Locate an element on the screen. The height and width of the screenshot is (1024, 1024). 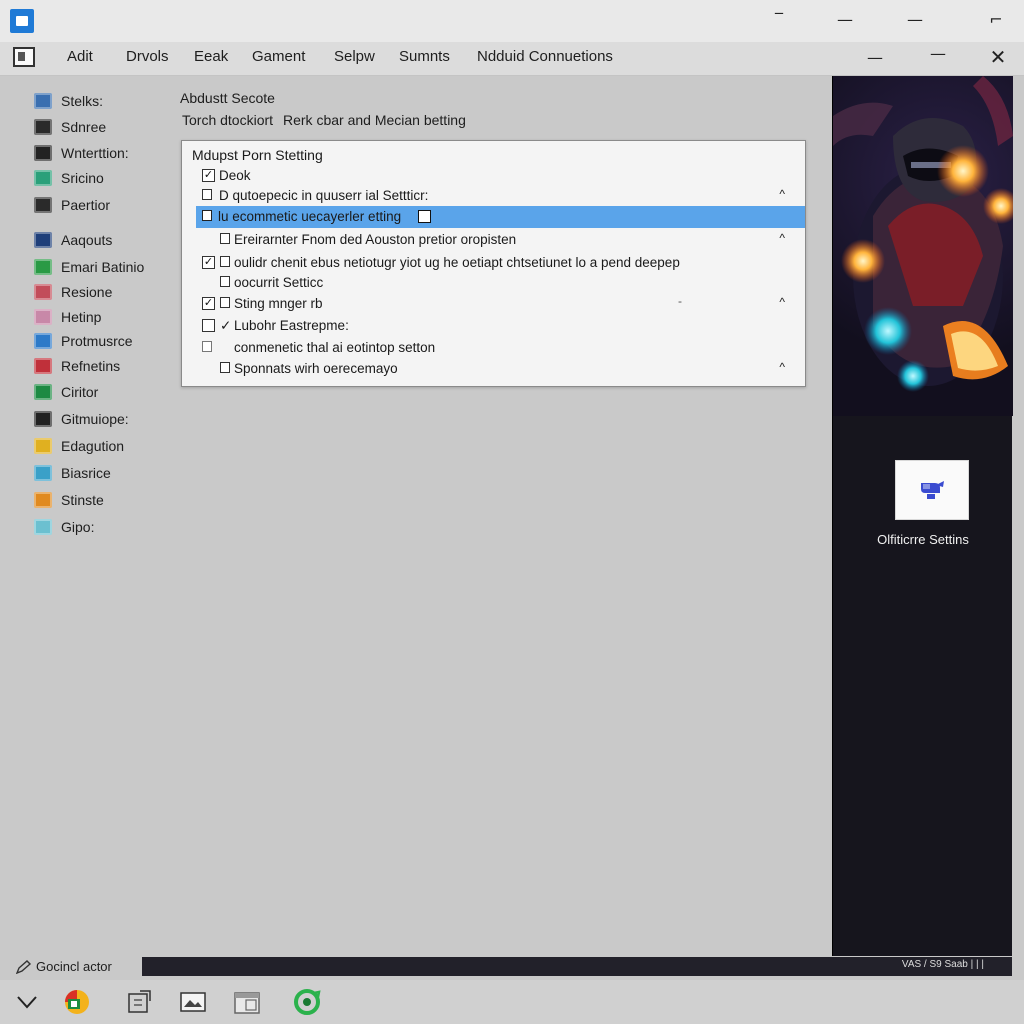
sidebar-item-label: Gitmuiope: is located at coordinates (95, 419).